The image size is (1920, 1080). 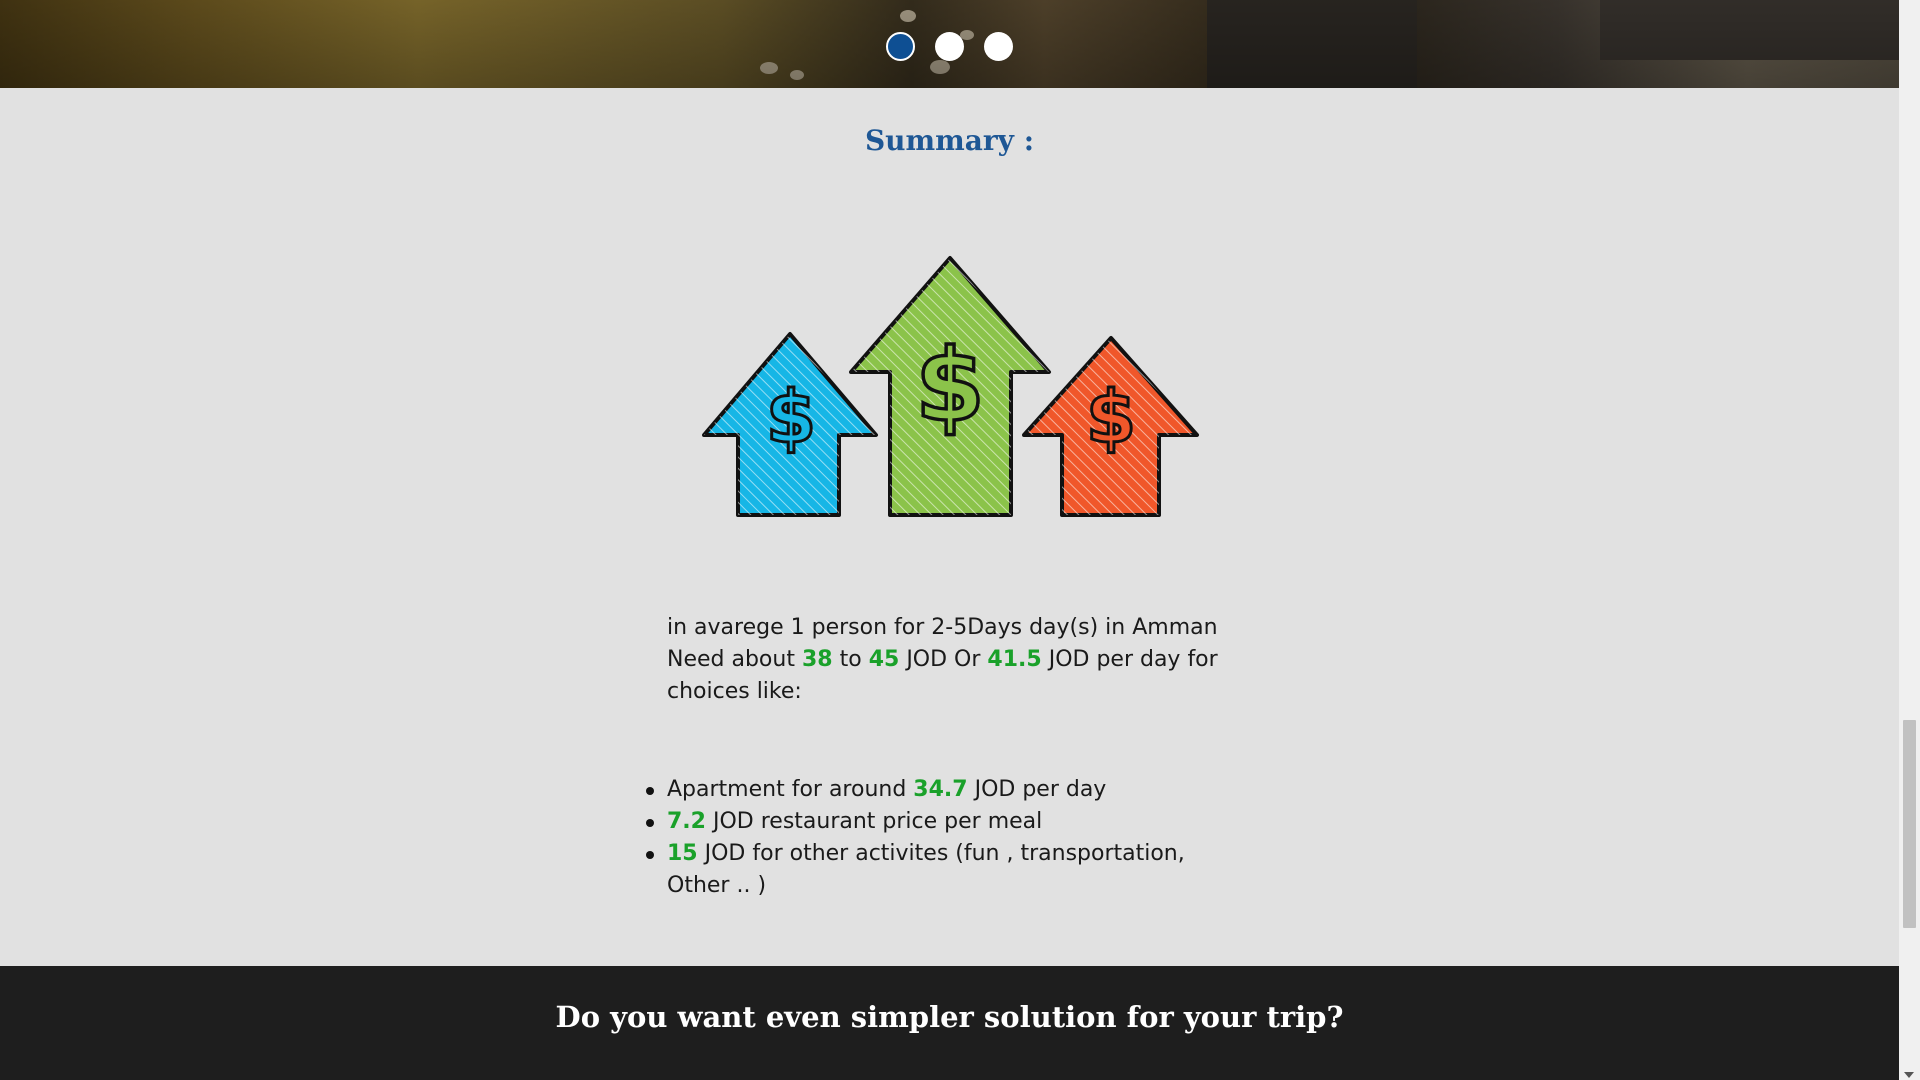 I want to click on blue-arrow-icon: $, so click(x=790, y=424).